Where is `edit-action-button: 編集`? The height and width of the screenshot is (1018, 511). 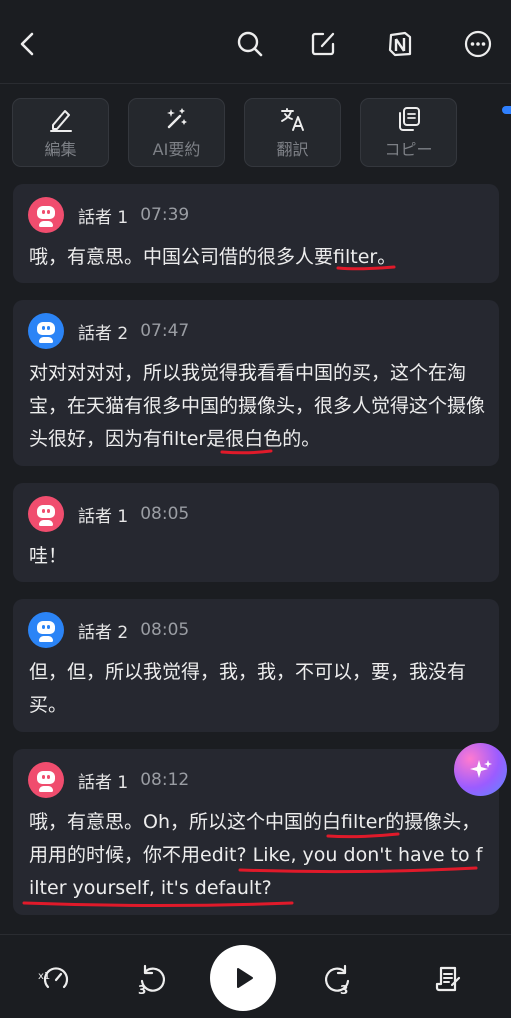
edit-action-button: 編集 is located at coordinates (60, 132).